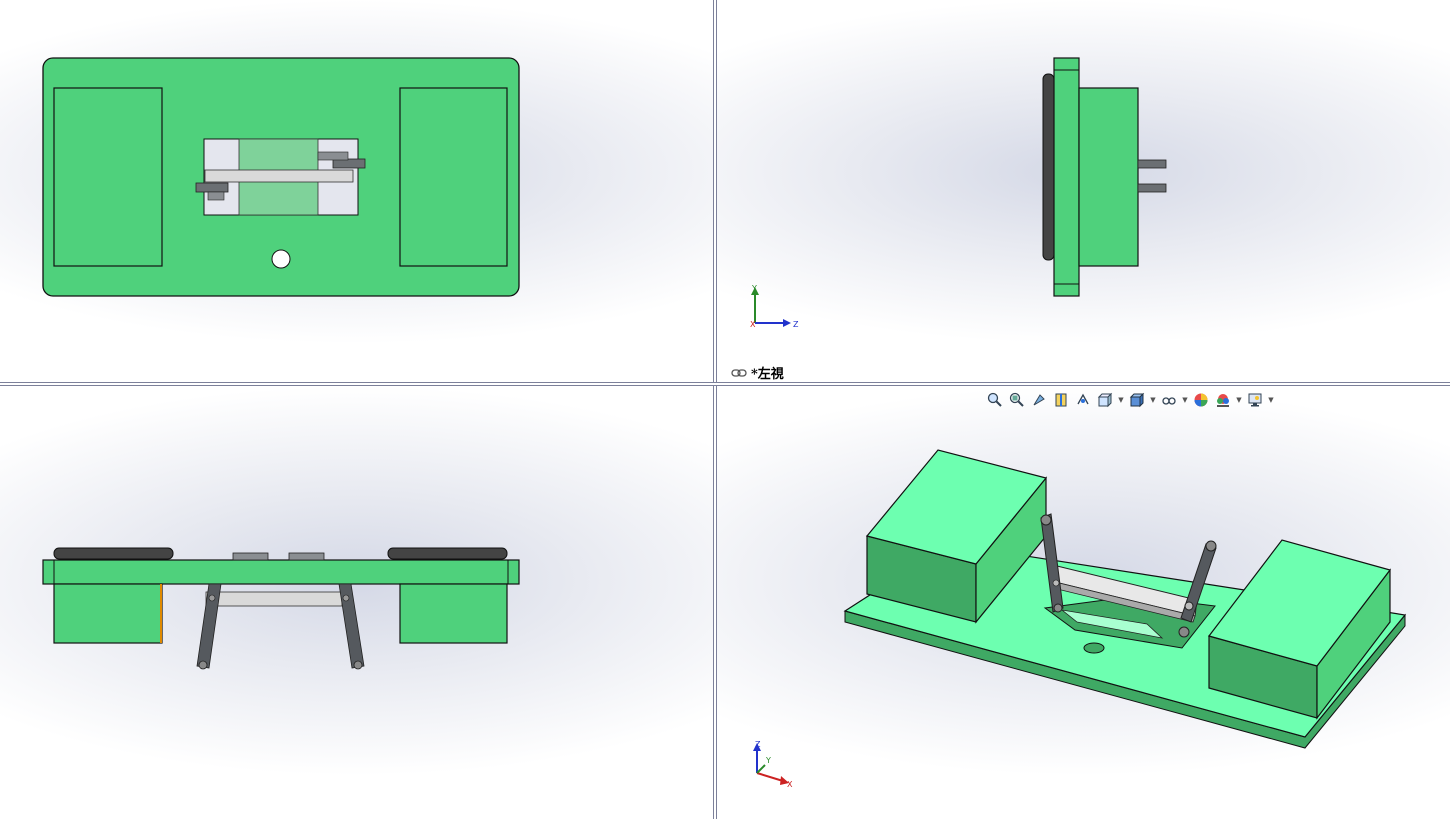 This screenshot has width=1450, height=819. Describe the element at coordinates (1094, 648) in the screenshot. I see `center-hole-iso` at that location.